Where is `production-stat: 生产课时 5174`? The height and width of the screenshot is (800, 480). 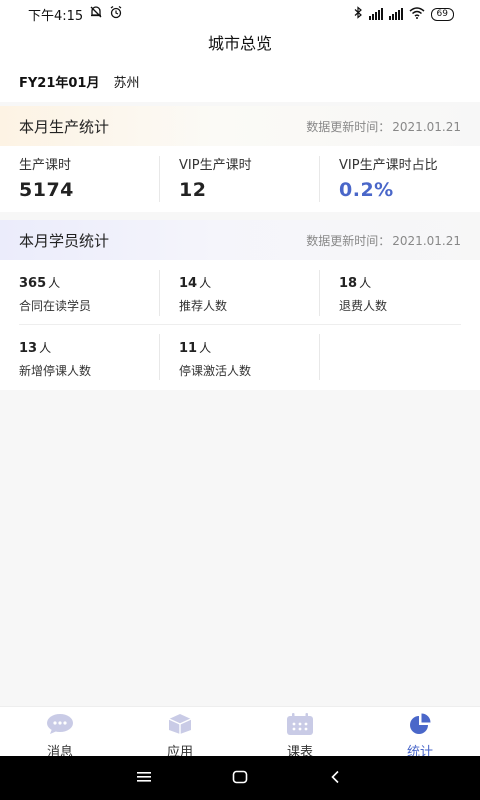 production-stat: 生产课时 5174 is located at coordinates (80, 177).